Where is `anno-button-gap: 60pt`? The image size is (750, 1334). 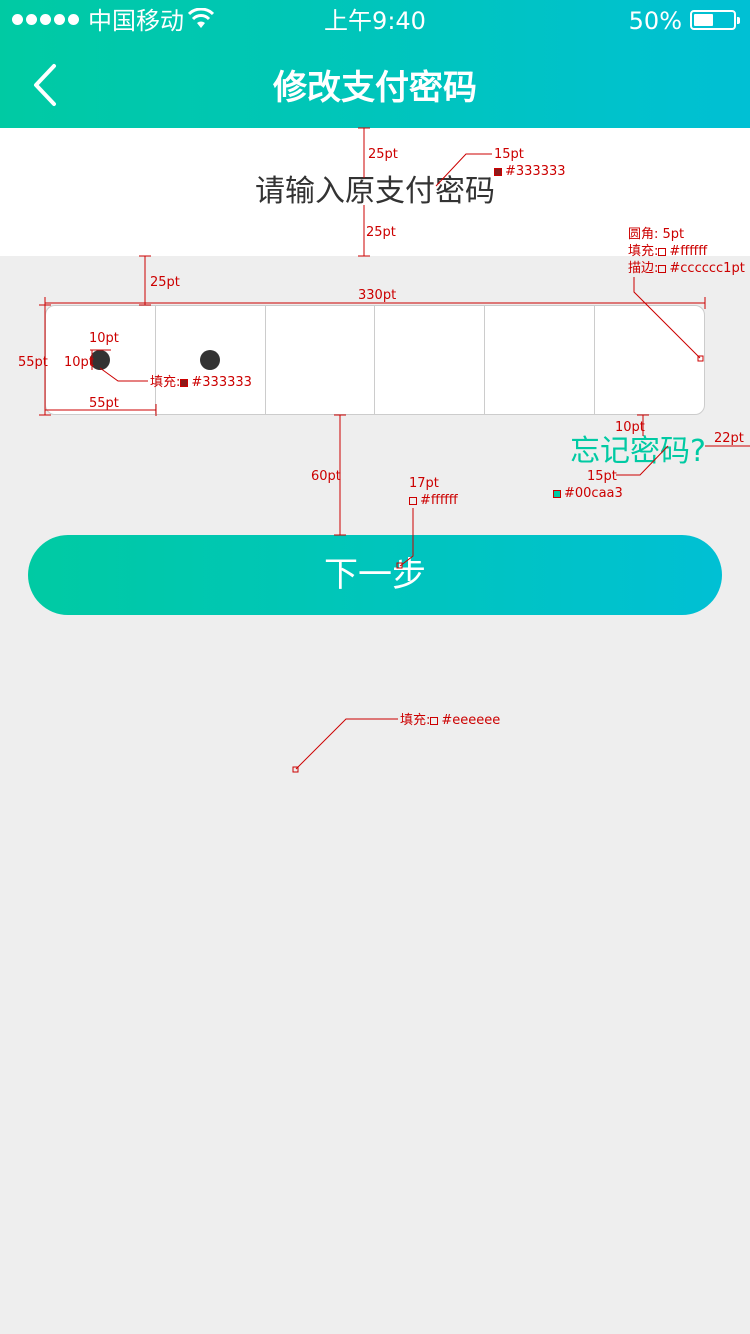 anno-button-gap: 60pt is located at coordinates (326, 476).